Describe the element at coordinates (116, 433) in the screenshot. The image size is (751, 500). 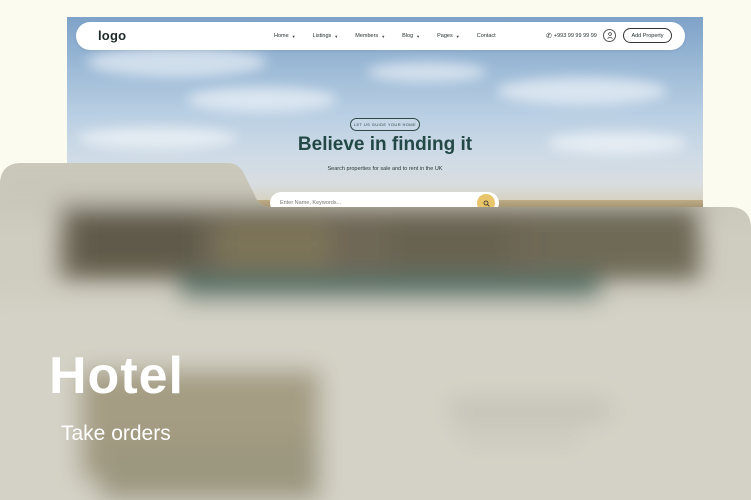
I see `card-subtitle: Take orders` at that location.